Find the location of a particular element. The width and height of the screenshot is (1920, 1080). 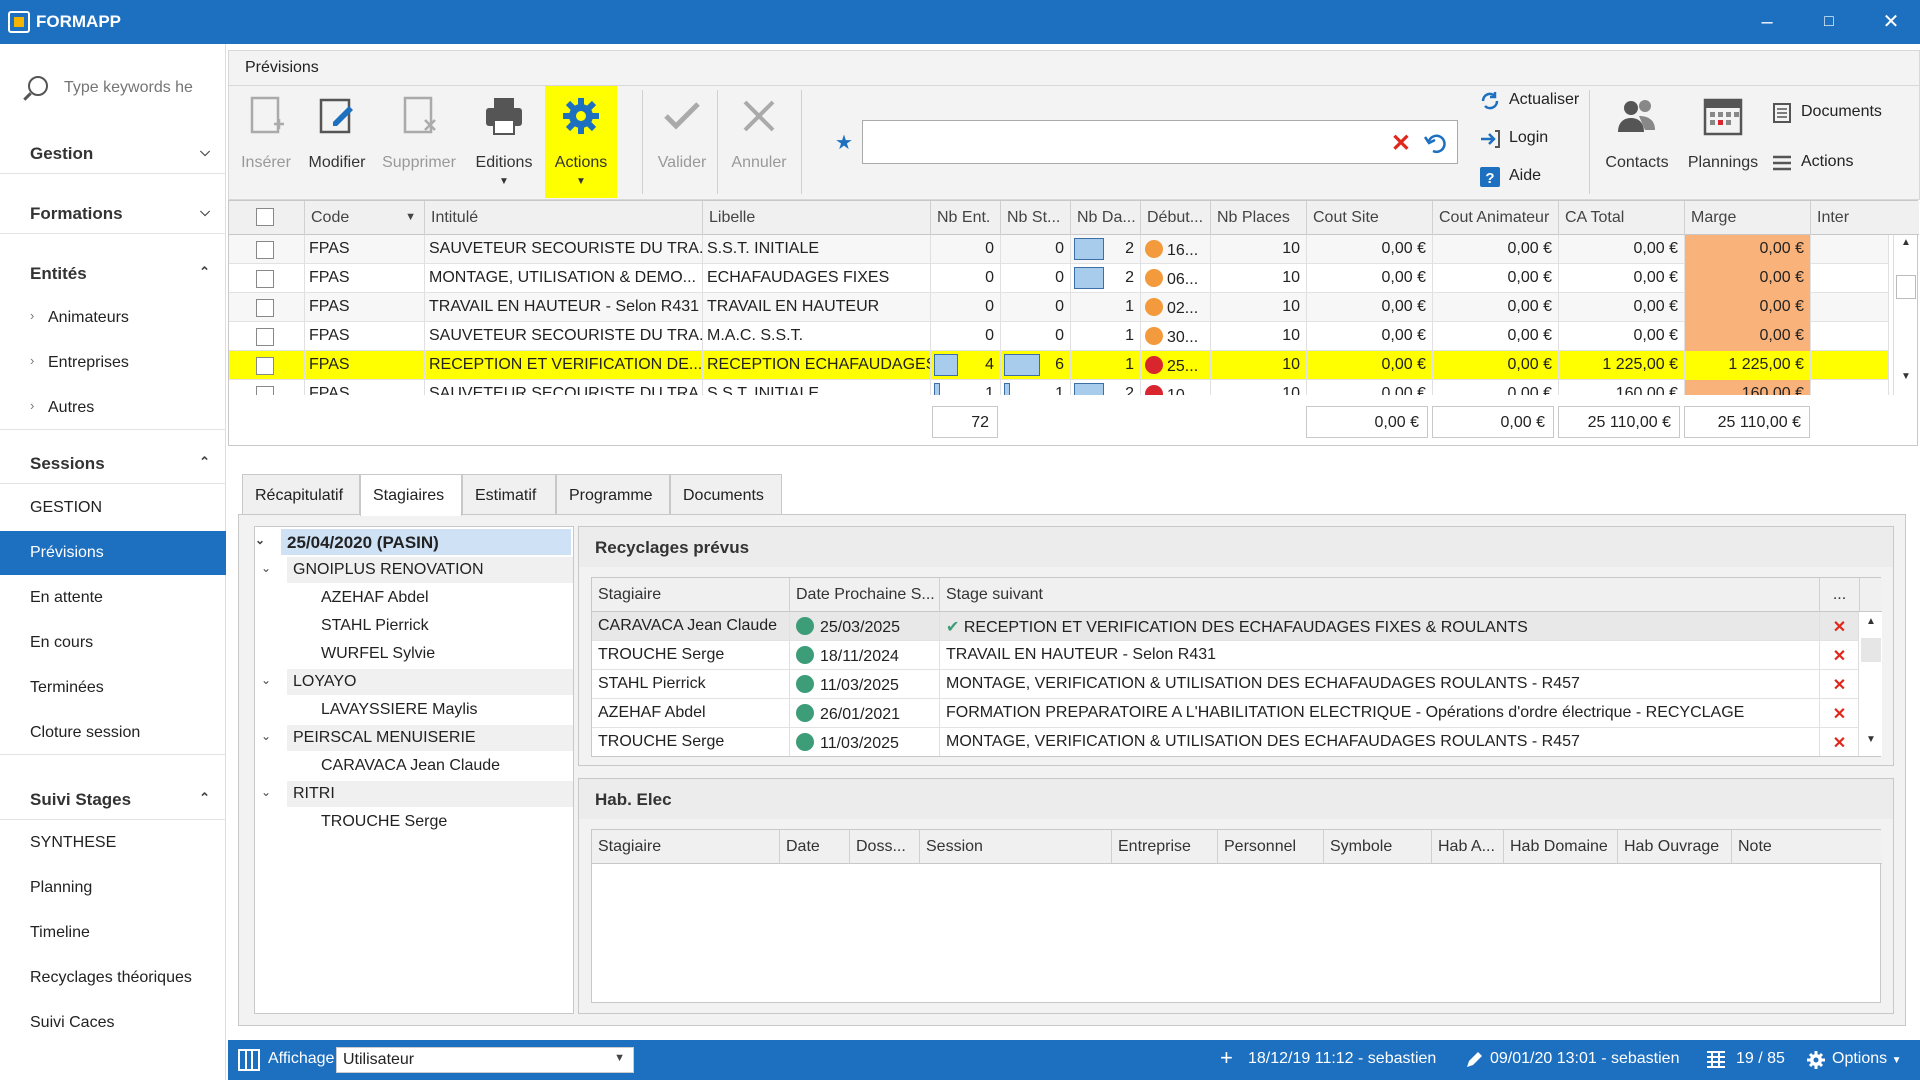

editions-button: Editions ▼ is located at coordinates (504, 142).